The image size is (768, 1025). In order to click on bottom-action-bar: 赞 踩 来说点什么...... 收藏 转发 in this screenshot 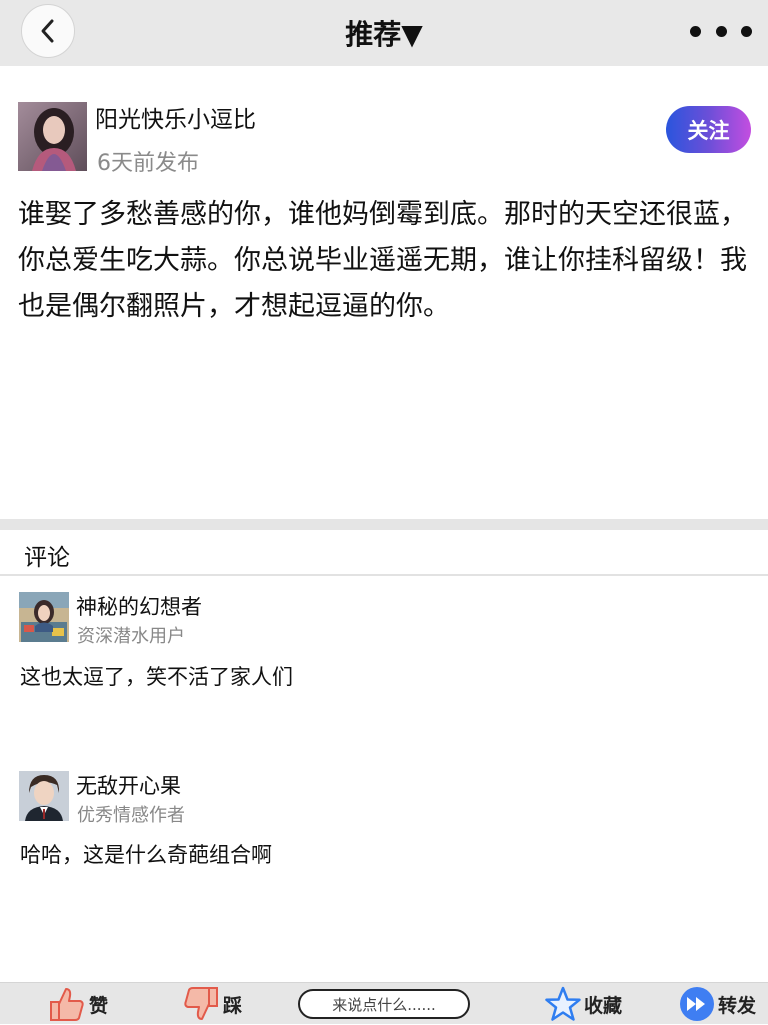, I will do `click(384, 1003)`.